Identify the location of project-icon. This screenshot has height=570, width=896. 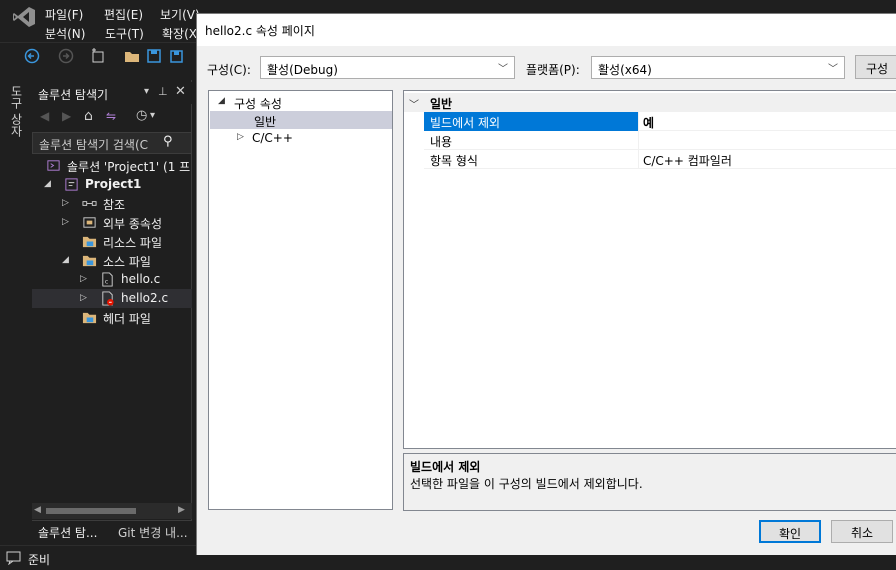
(71, 184).